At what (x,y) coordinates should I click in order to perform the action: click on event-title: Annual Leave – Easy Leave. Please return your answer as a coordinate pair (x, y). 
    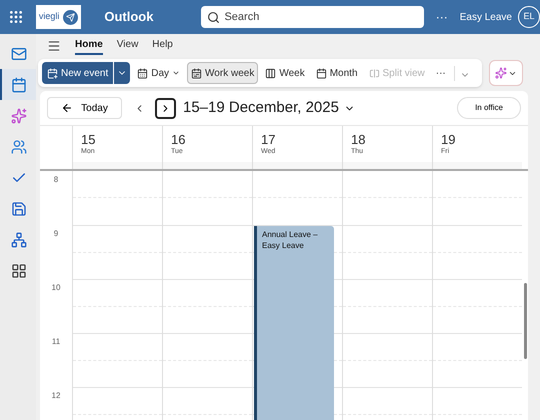
    Looking at the image, I should click on (290, 240).